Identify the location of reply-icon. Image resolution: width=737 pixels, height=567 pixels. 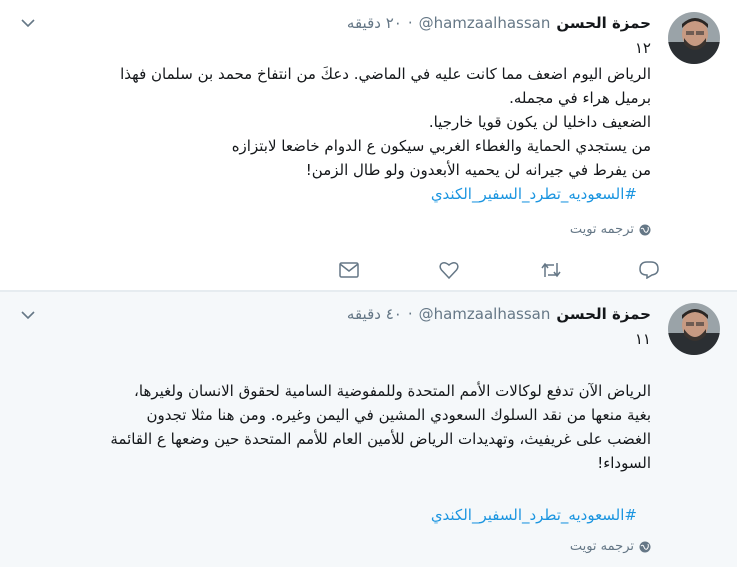
(649, 270).